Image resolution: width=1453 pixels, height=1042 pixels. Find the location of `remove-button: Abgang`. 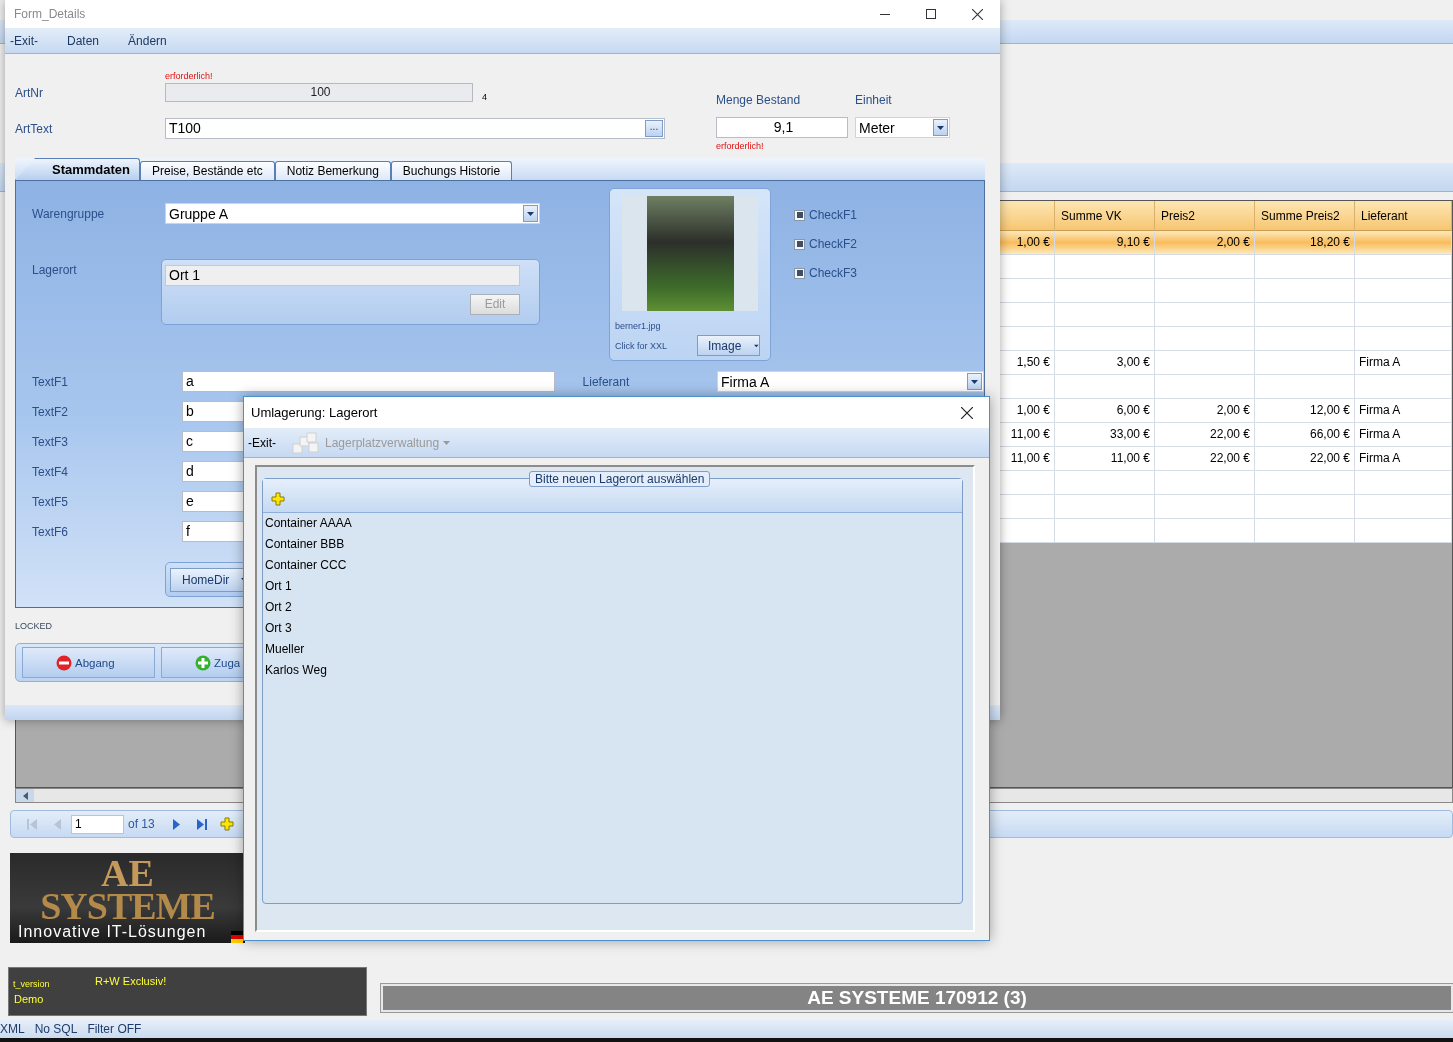

remove-button: Abgang is located at coordinates (88, 662).